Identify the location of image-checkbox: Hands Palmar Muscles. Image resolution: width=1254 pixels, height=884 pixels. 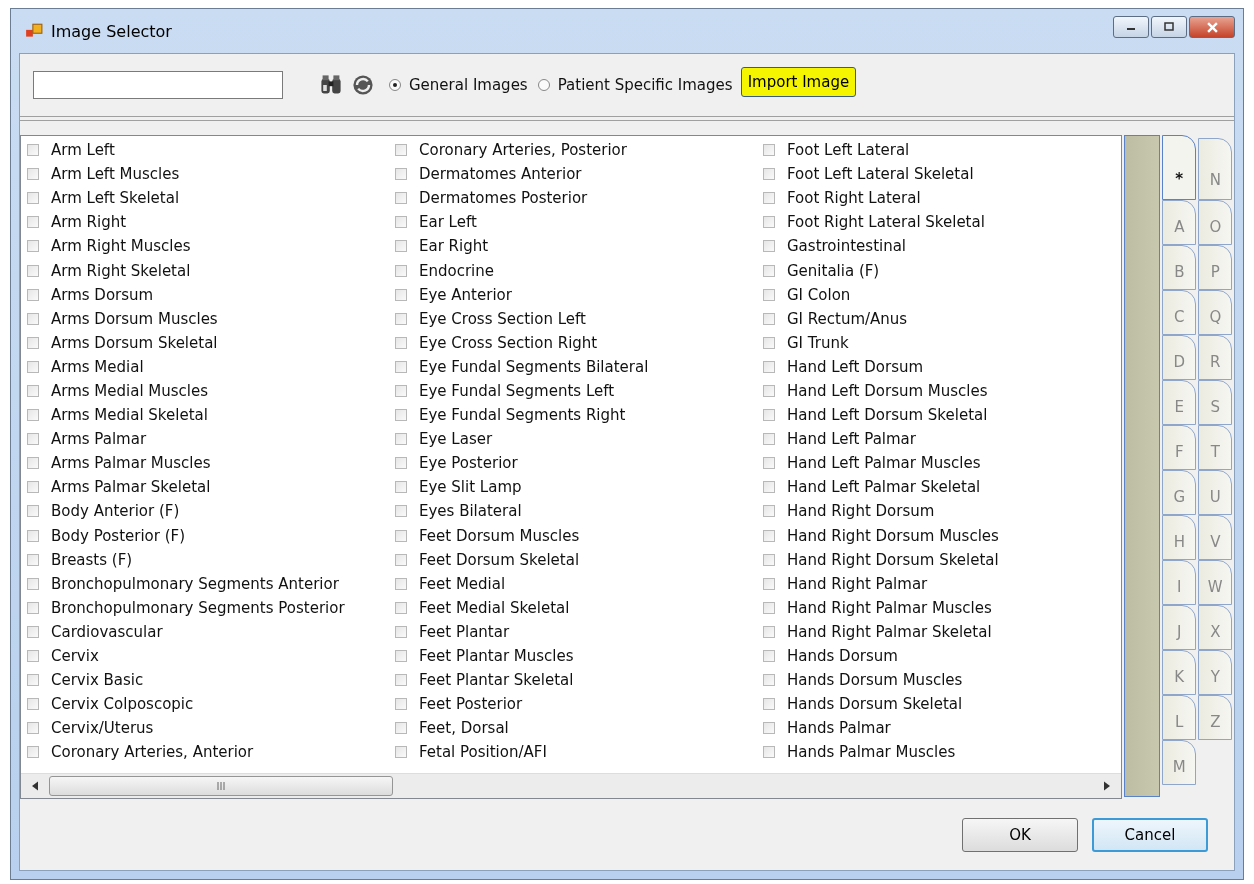
(942, 752).